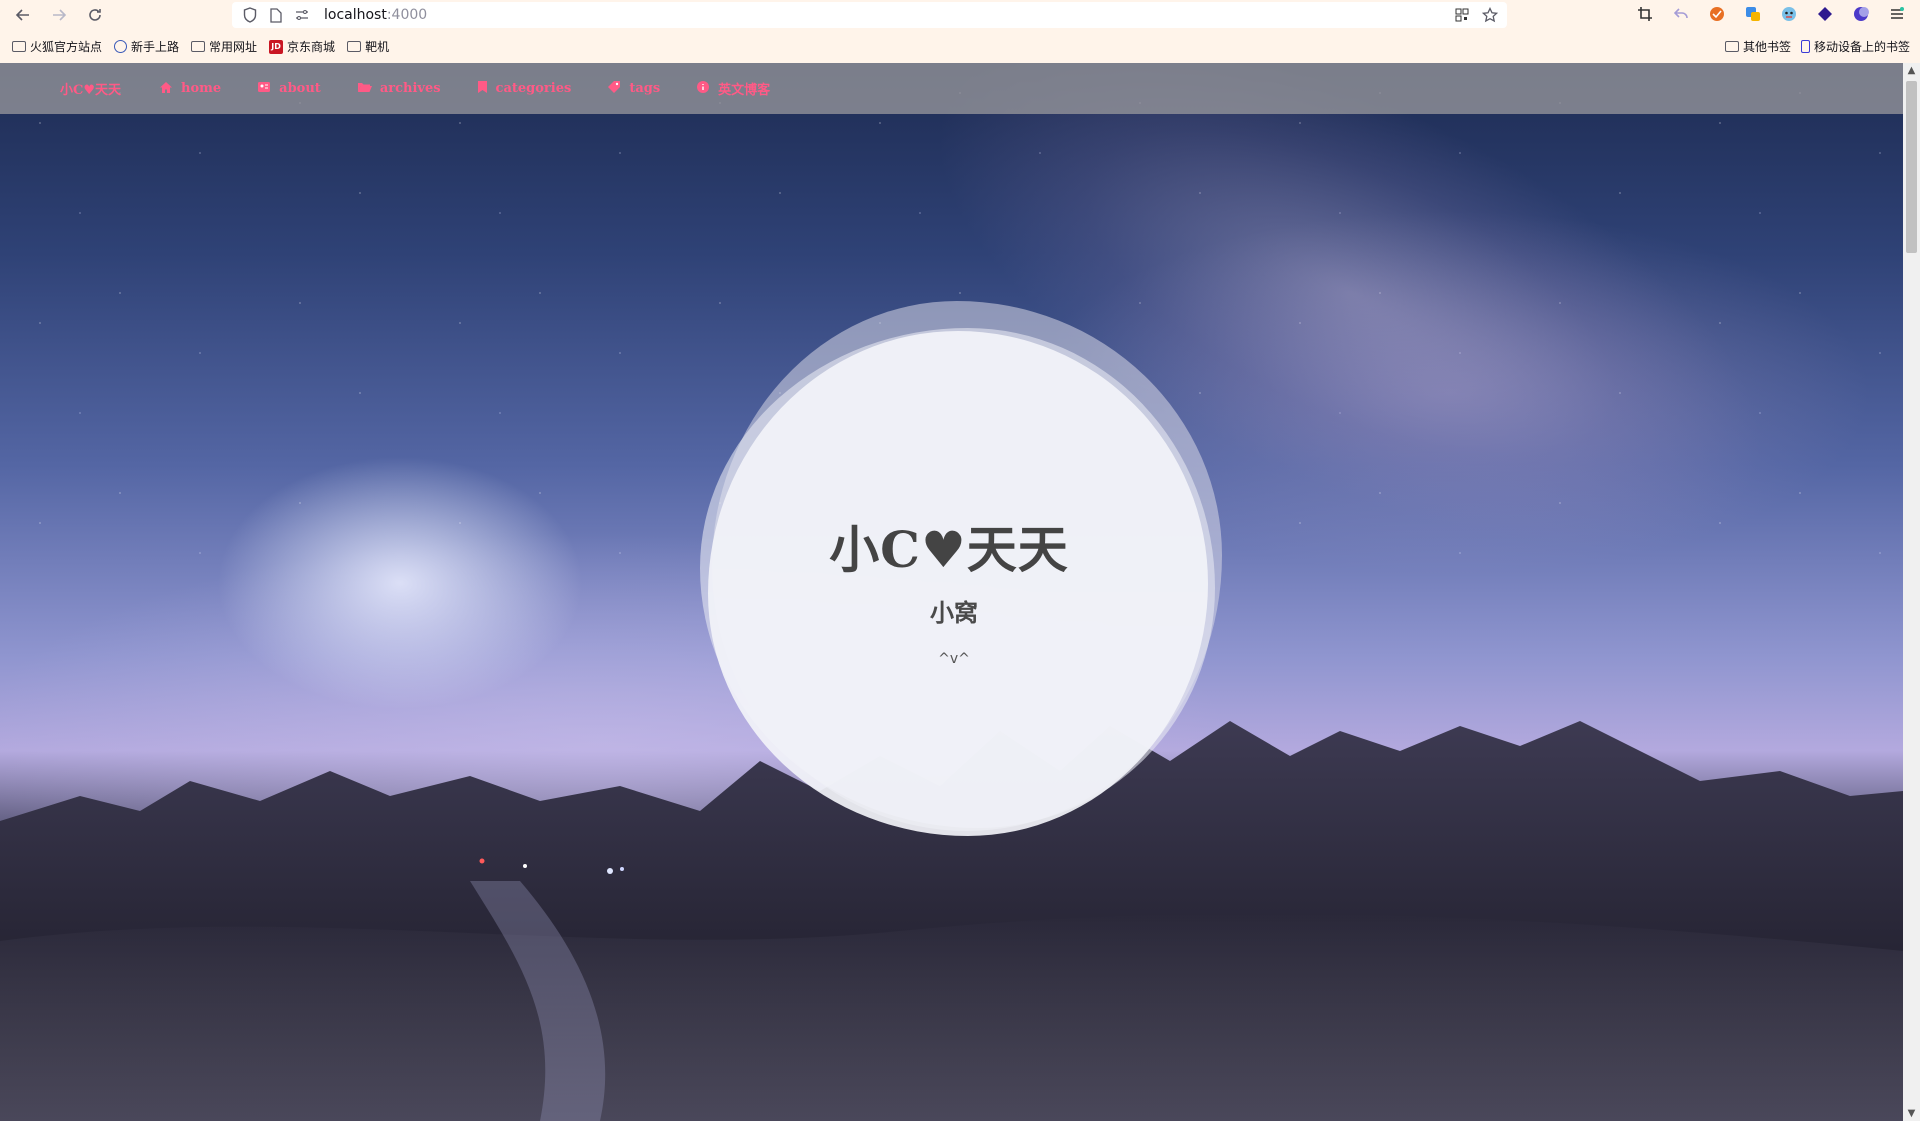 This screenshot has height=1121, width=1920. I want to click on mobile-bookmarks: 移动设备上的书签, so click(1855, 46).